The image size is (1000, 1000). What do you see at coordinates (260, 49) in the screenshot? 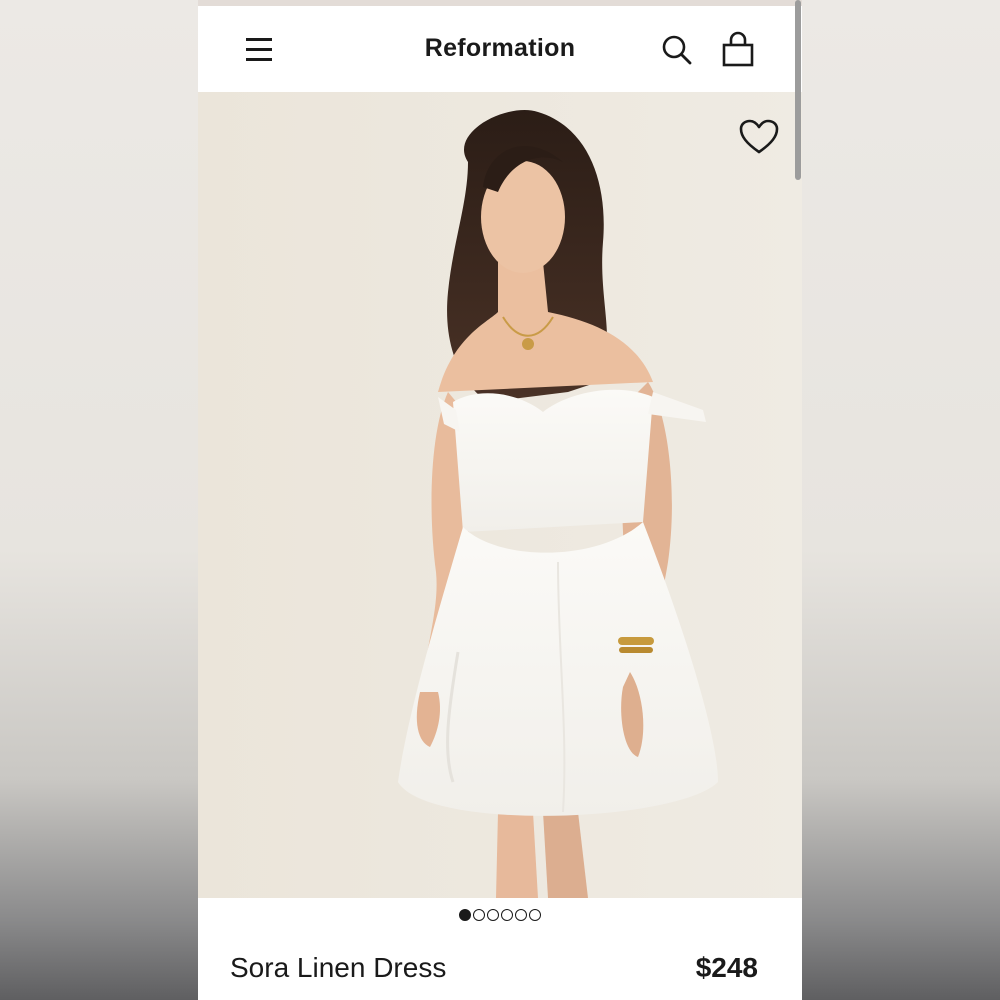
I see `hamburger-menu-icon` at bounding box center [260, 49].